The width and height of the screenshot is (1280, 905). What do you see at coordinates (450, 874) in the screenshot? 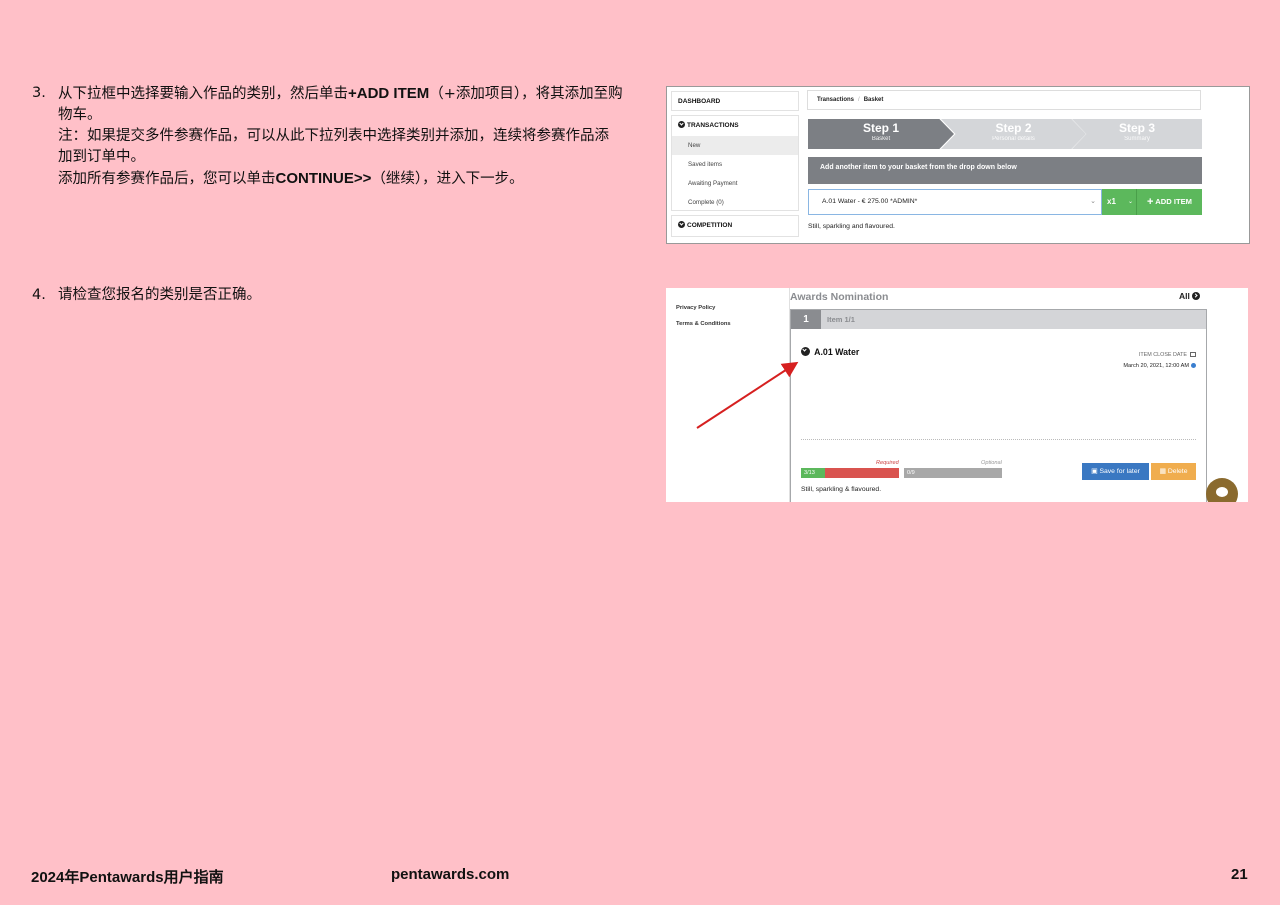
I see `website-link: pentawards.com` at bounding box center [450, 874].